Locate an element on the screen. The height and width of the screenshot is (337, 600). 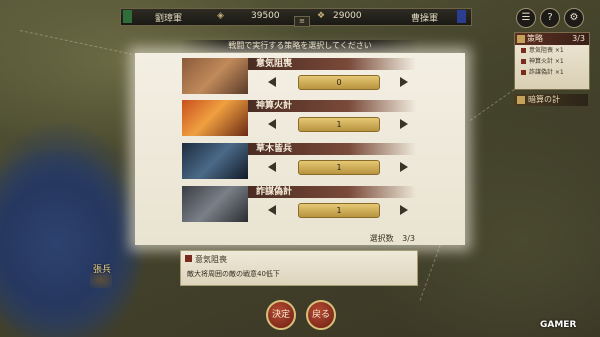
quantity-value: 0 is located at coordinates (339, 82).